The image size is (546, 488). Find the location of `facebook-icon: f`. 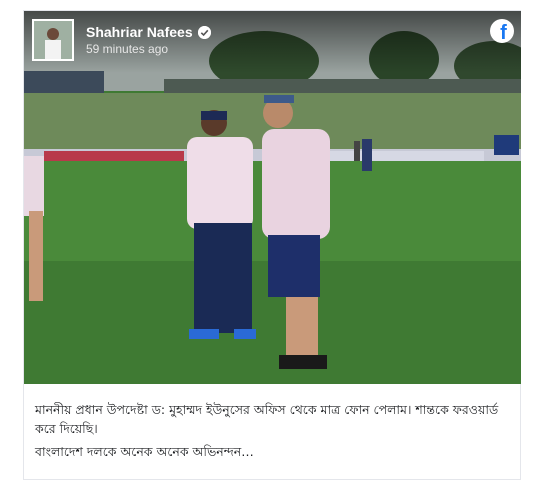

facebook-icon: f is located at coordinates (502, 31).